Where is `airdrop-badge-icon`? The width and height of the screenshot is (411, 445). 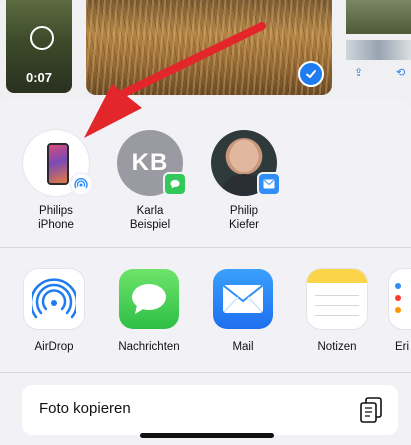 airdrop-badge-icon is located at coordinates (81, 184).